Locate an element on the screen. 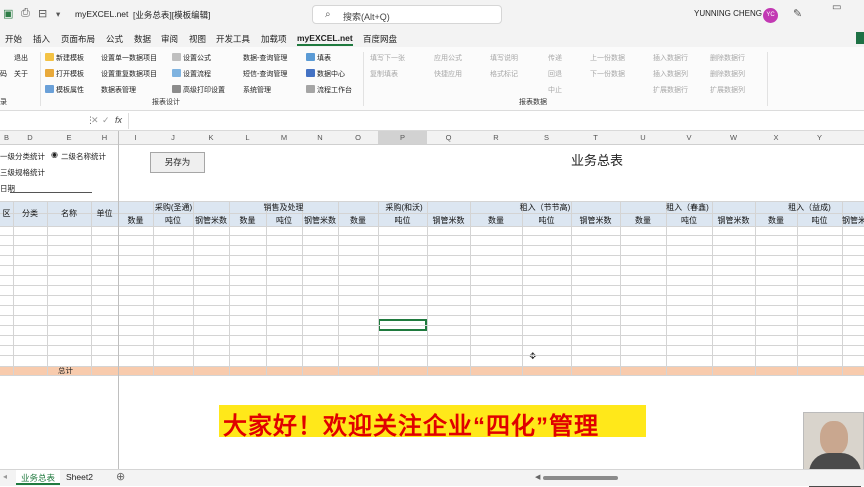  date-field is located at coordinates (51, 192).